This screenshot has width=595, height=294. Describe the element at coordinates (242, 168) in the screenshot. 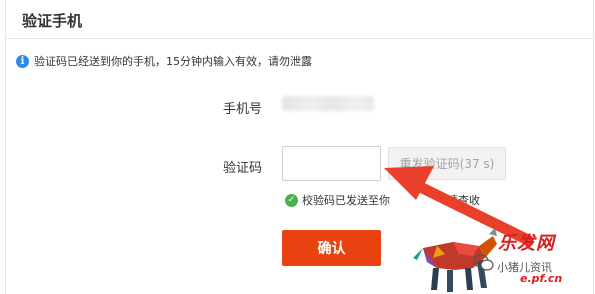

I see `code-label: 验证码` at that location.